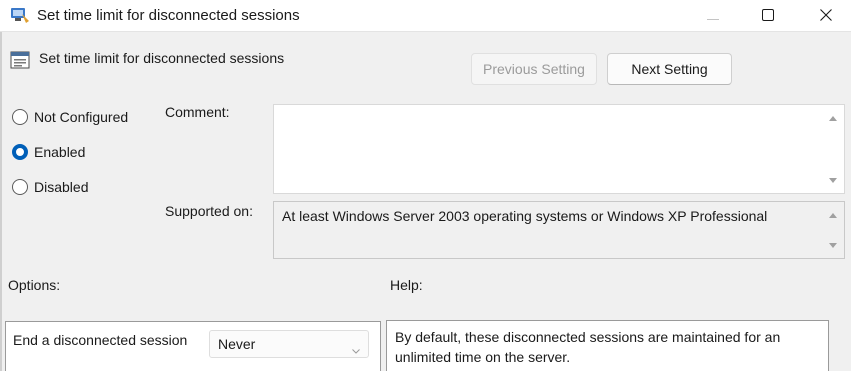 The height and width of the screenshot is (371, 851). What do you see at coordinates (209, 211) in the screenshot?
I see `supported-on-label: Supported on:` at bounding box center [209, 211].